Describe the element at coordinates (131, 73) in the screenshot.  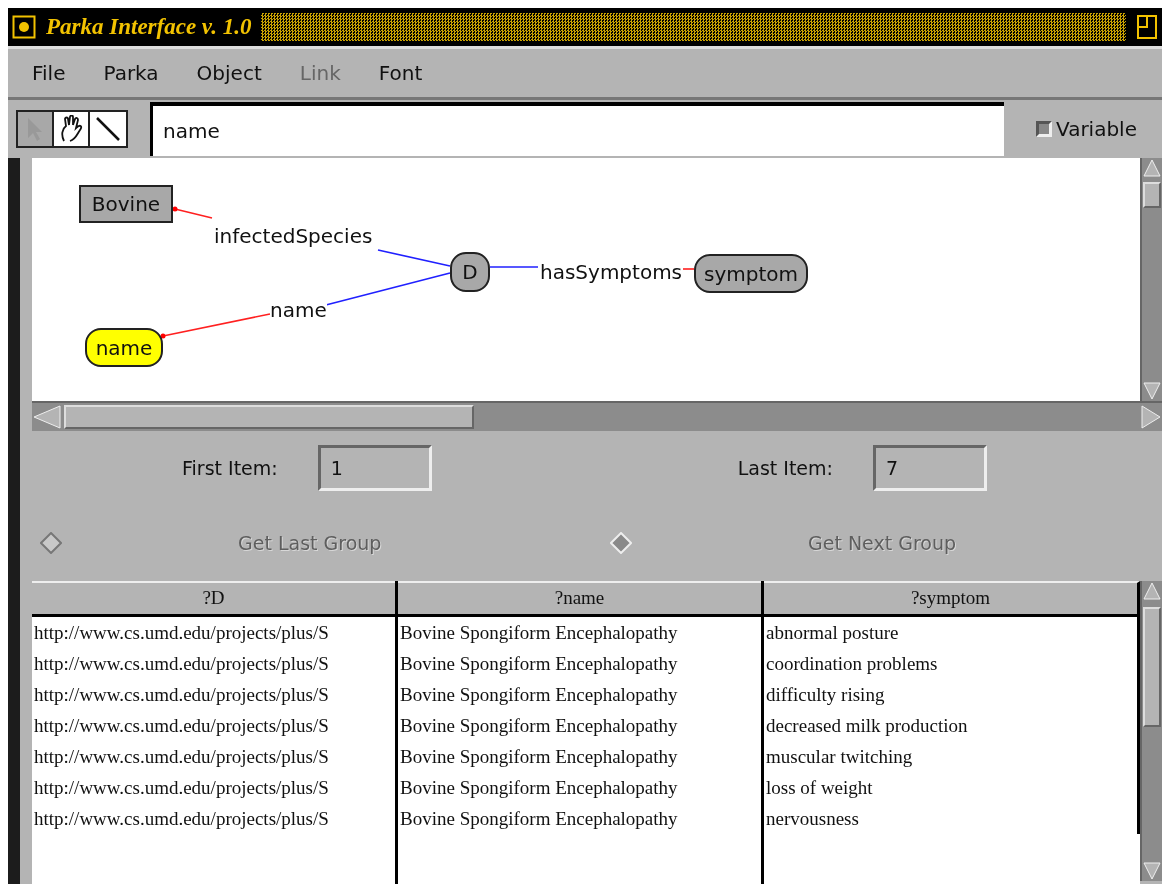
I see `menu-item: Parka` at that location.